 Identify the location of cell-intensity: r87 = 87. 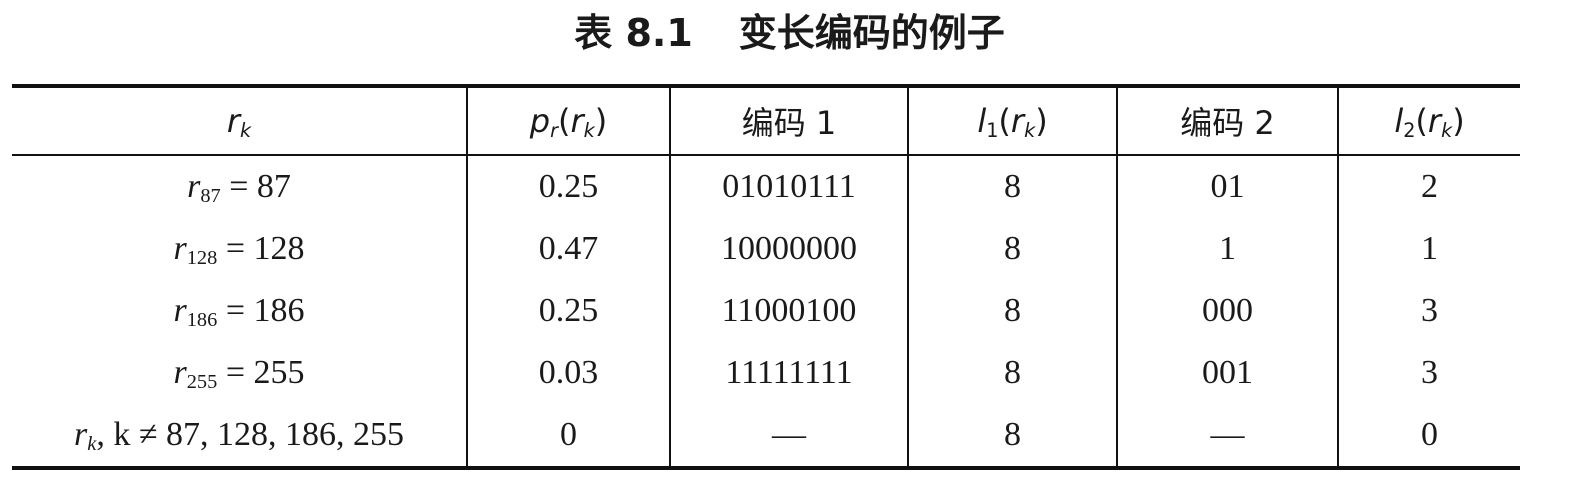
(239, 186).